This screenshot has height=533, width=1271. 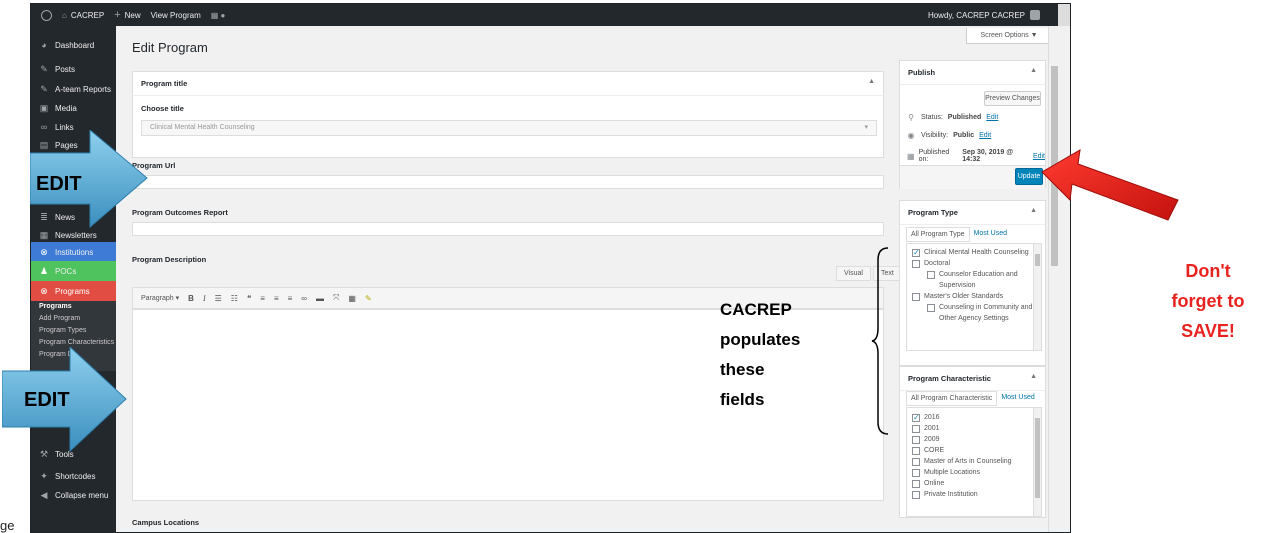 What do you see at coordinates (974, 428) in the screenshot?
I see `list-item: 2001` at bounding box center [974, 428].